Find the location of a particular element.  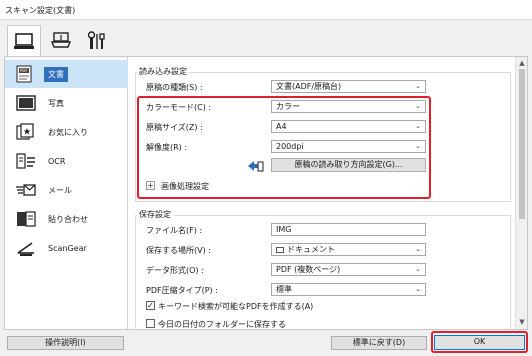

tab-scan-from-panel is located at coordinates (61, 40).